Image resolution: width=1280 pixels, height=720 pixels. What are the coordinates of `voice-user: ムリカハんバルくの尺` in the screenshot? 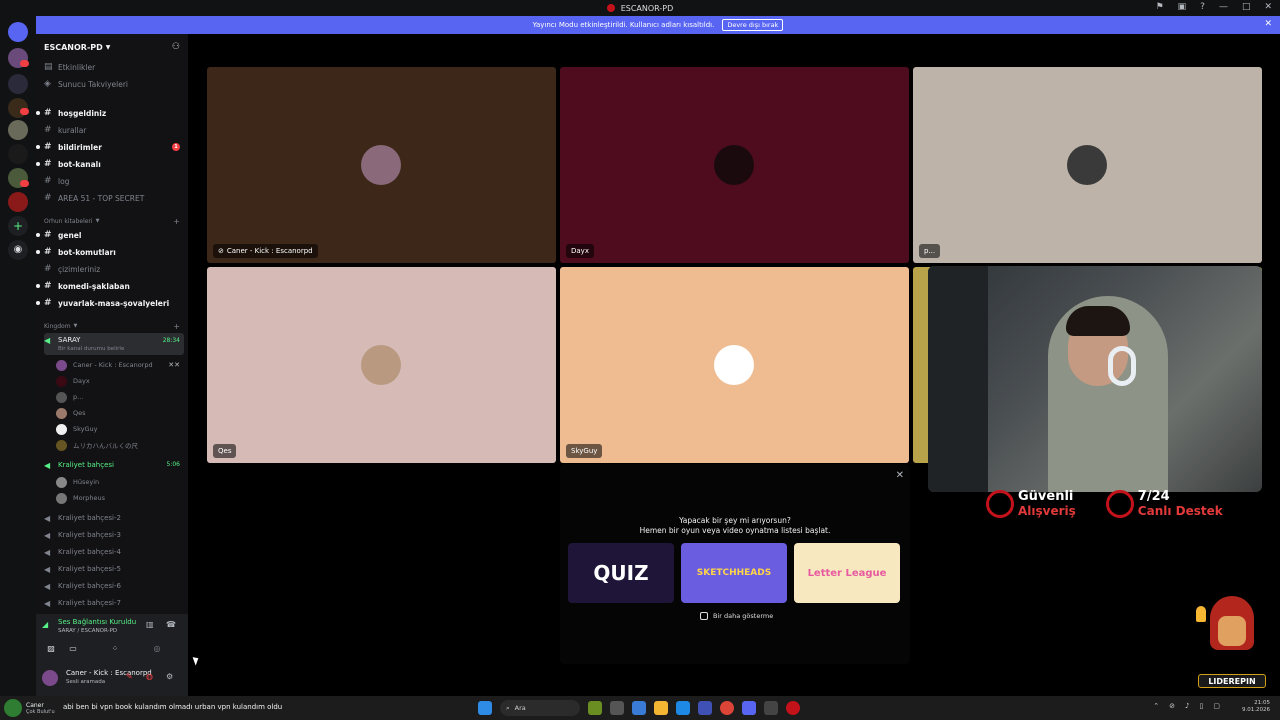 It's located at (120, 445).